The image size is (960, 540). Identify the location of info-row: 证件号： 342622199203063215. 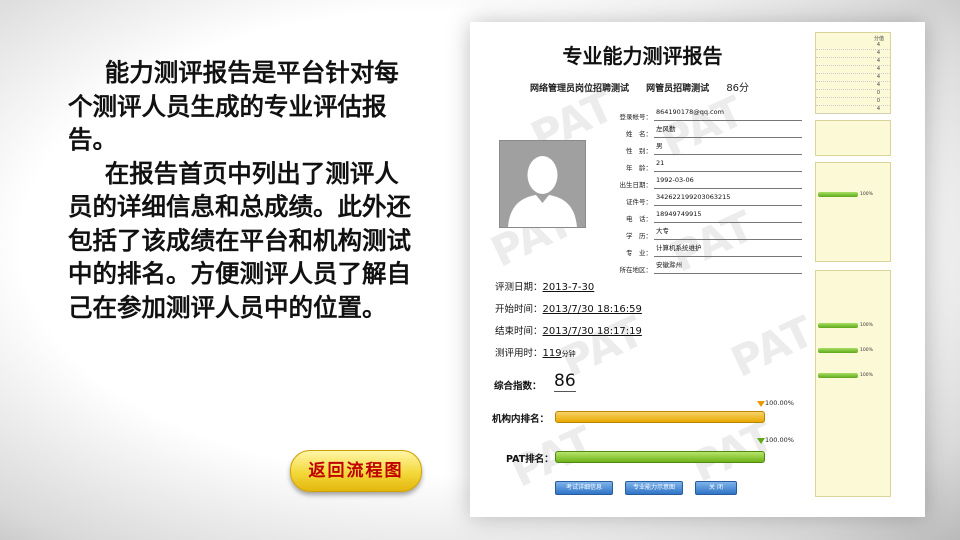
(711, 199).